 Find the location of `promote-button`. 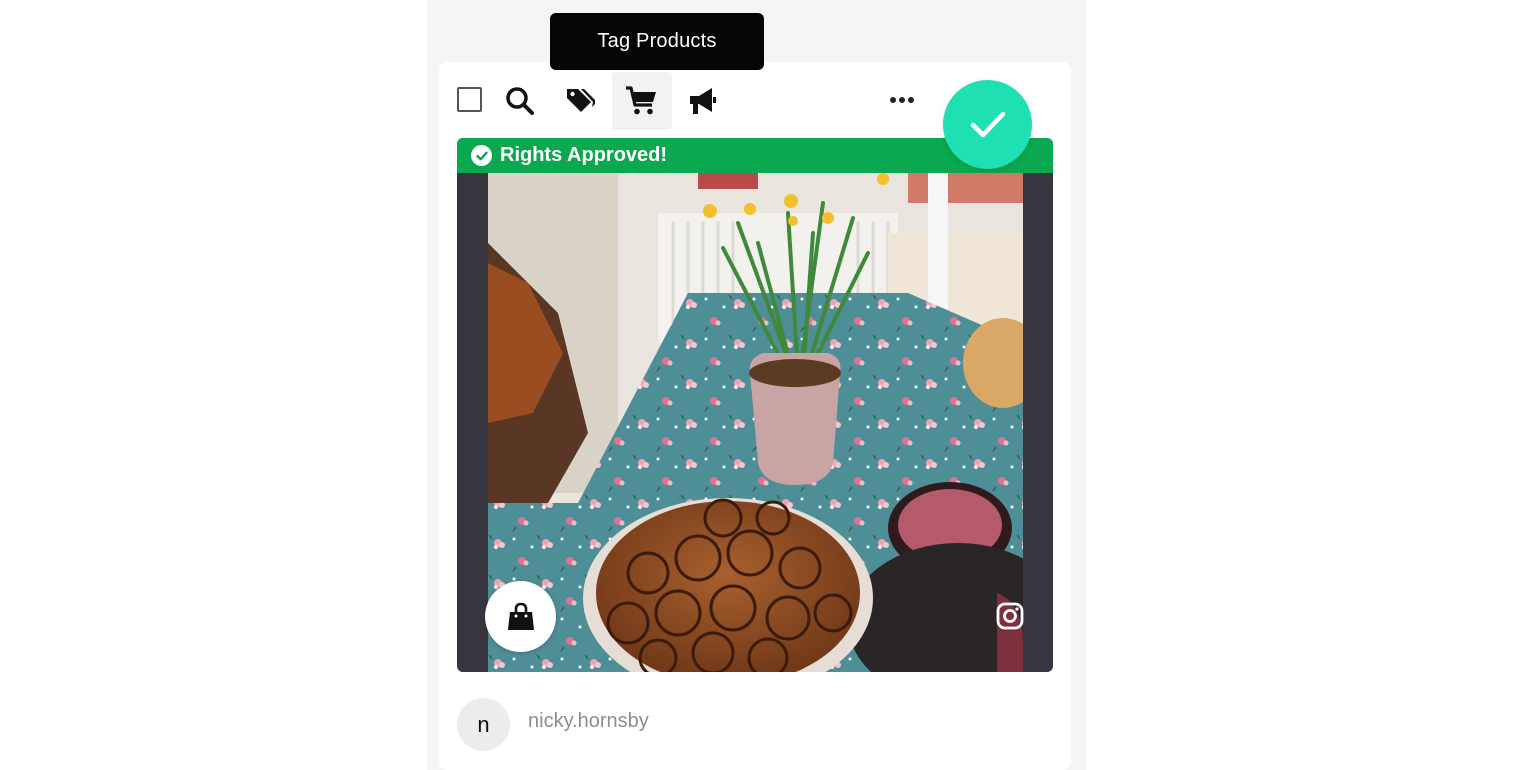

promote-button is located at coordinates (702, 101).